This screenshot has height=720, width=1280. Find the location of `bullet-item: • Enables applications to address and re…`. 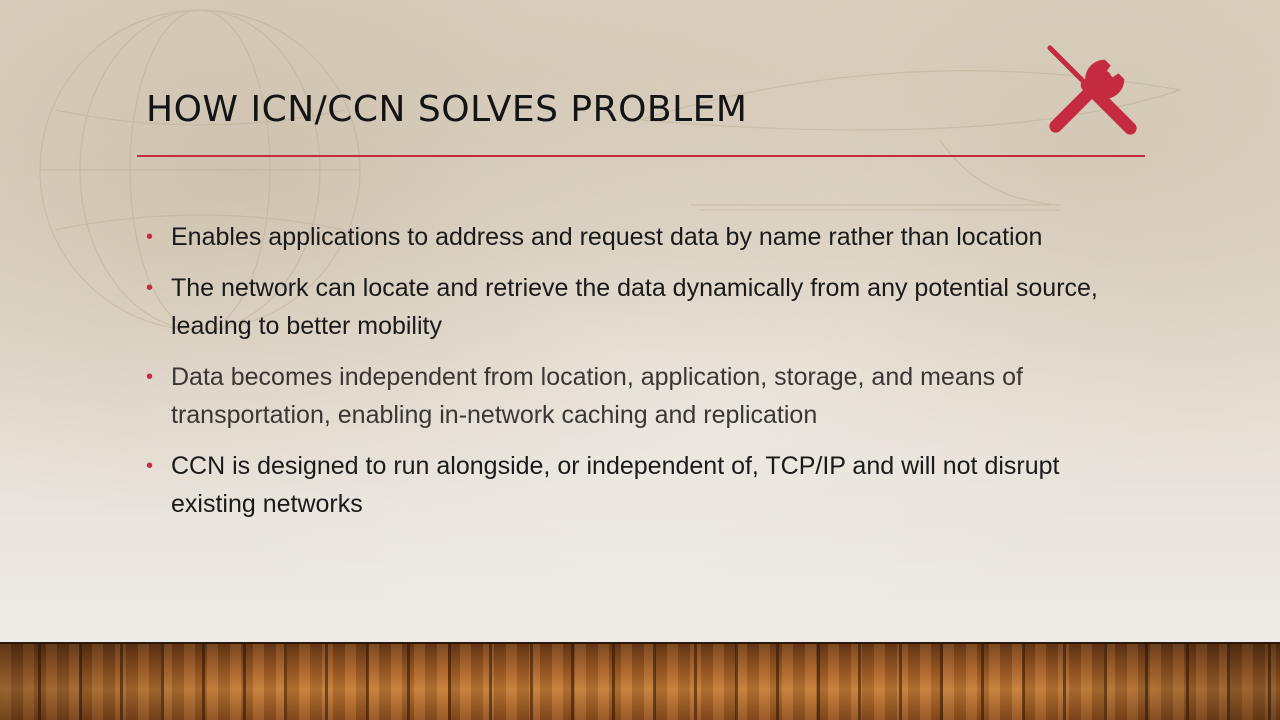

bullet-item: • Enables applications to address and re… is located at coordinates (641, 237).